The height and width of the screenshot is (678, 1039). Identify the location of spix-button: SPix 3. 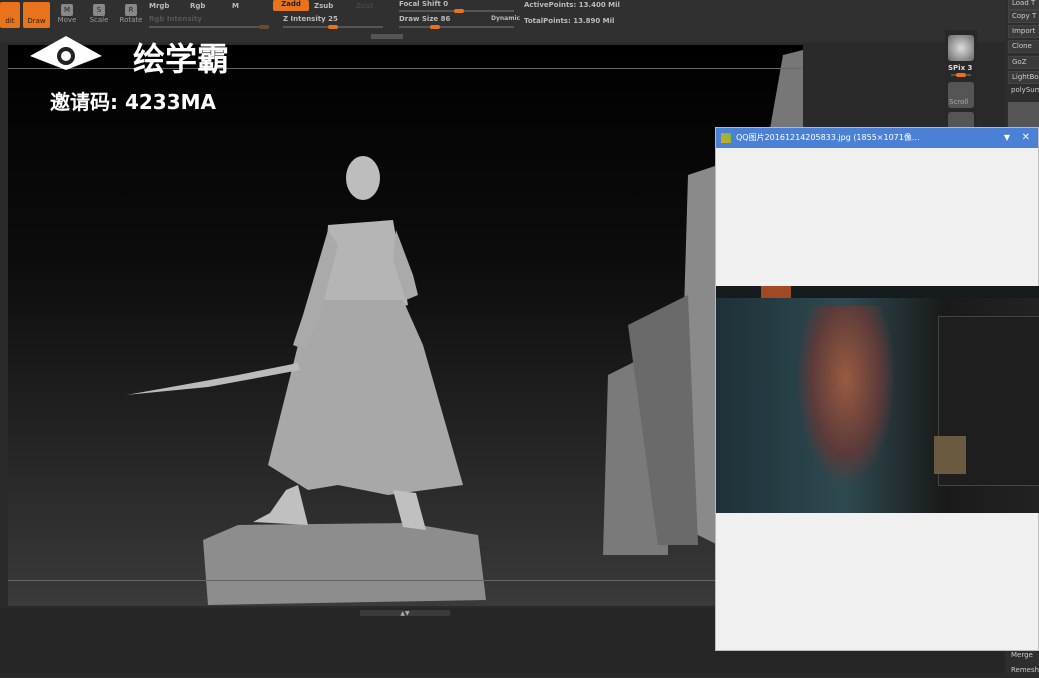
(960, 68).